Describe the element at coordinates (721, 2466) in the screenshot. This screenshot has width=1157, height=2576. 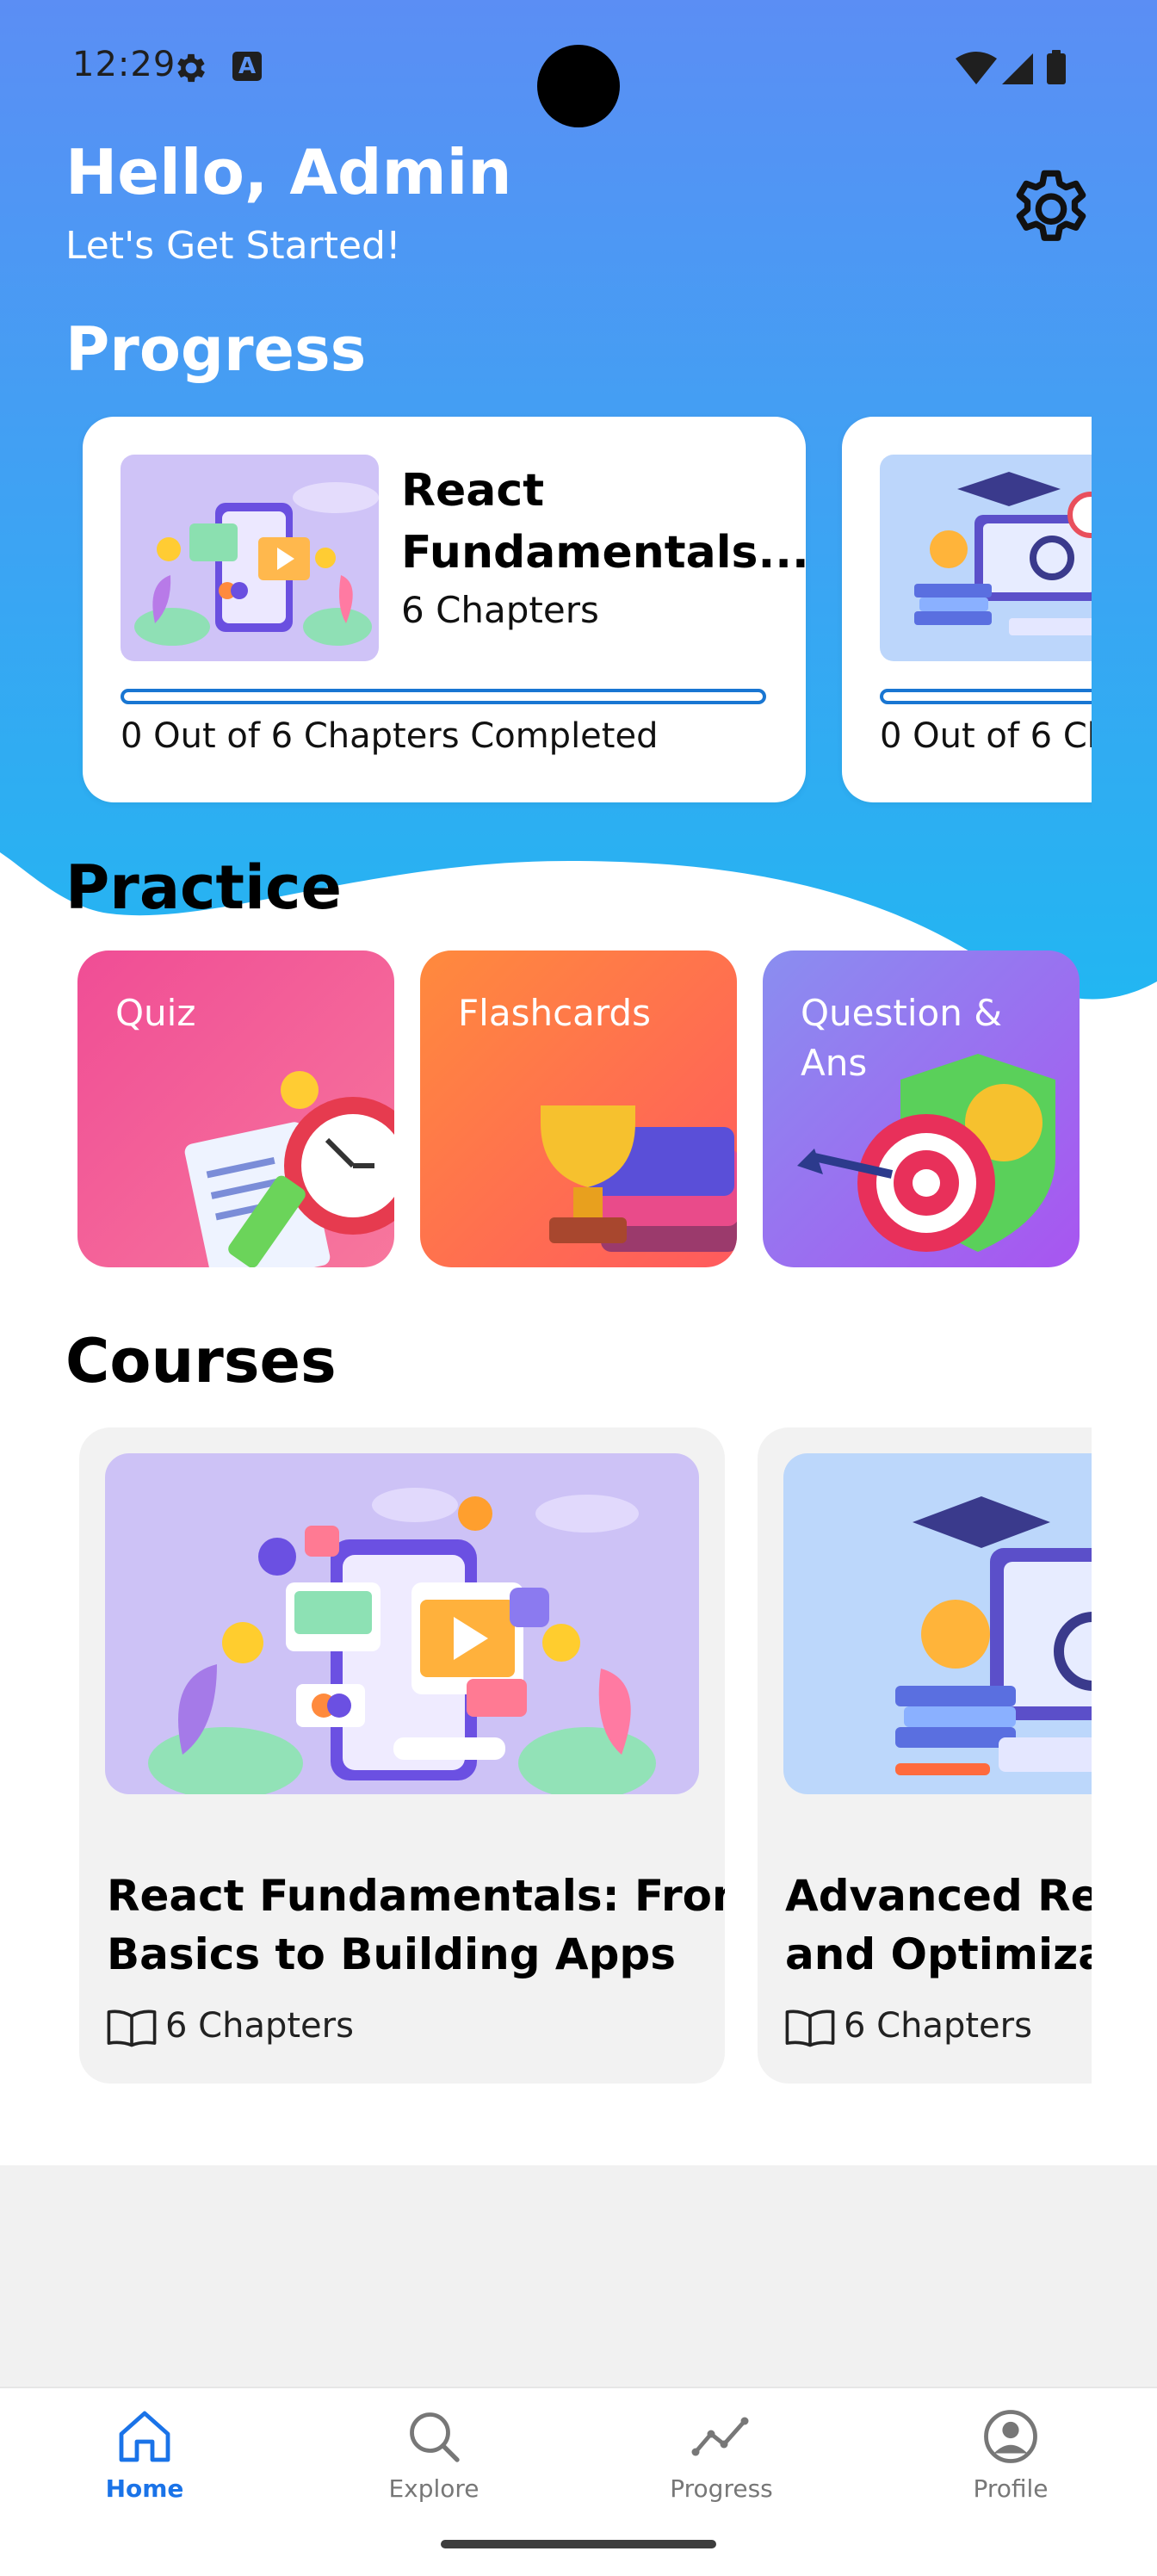
I see `nav-progress: Progress` at that location.